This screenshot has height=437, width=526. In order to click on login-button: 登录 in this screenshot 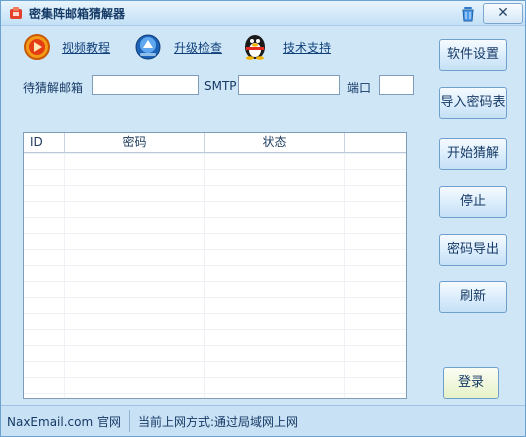, I will do `click(471, 383)`.